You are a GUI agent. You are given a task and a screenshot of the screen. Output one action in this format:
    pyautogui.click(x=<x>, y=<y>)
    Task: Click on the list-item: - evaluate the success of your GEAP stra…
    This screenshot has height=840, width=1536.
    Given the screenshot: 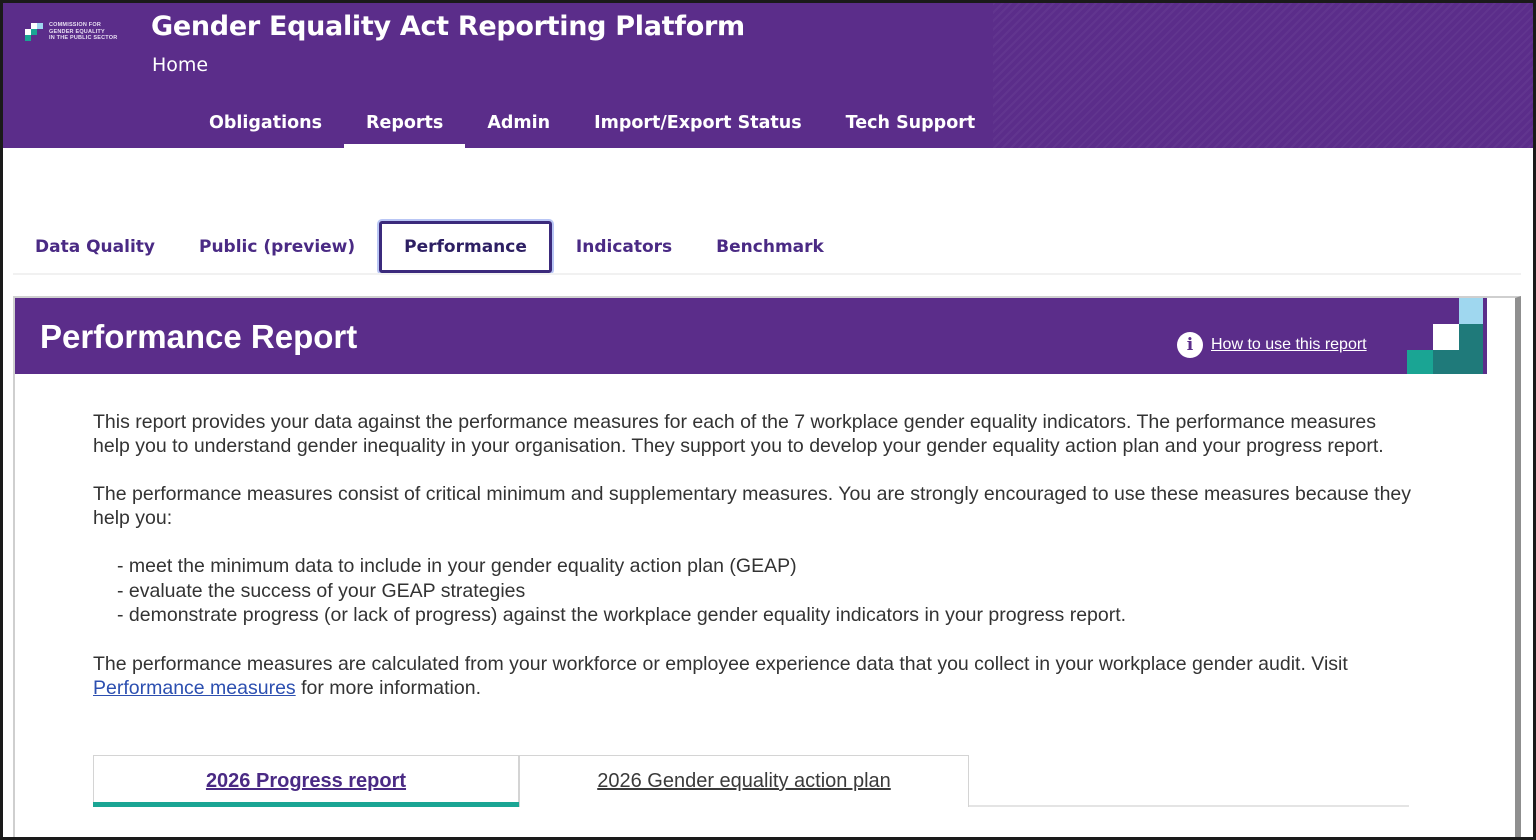 What is the action you would take?
    pyautogui.click(x=321, y=590)
    